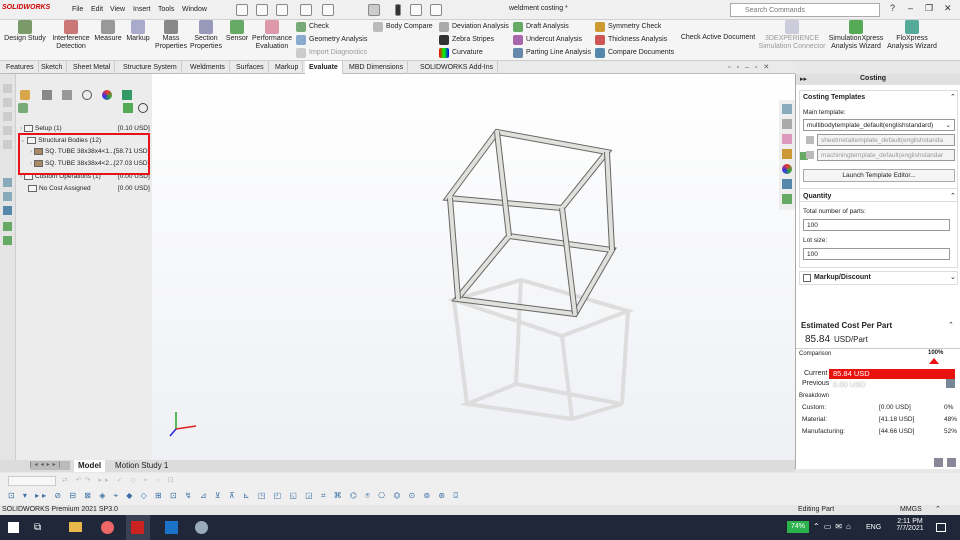 The width and height of the screenshot is (960, 540). I want to click on export-icon, so click(951, 462).